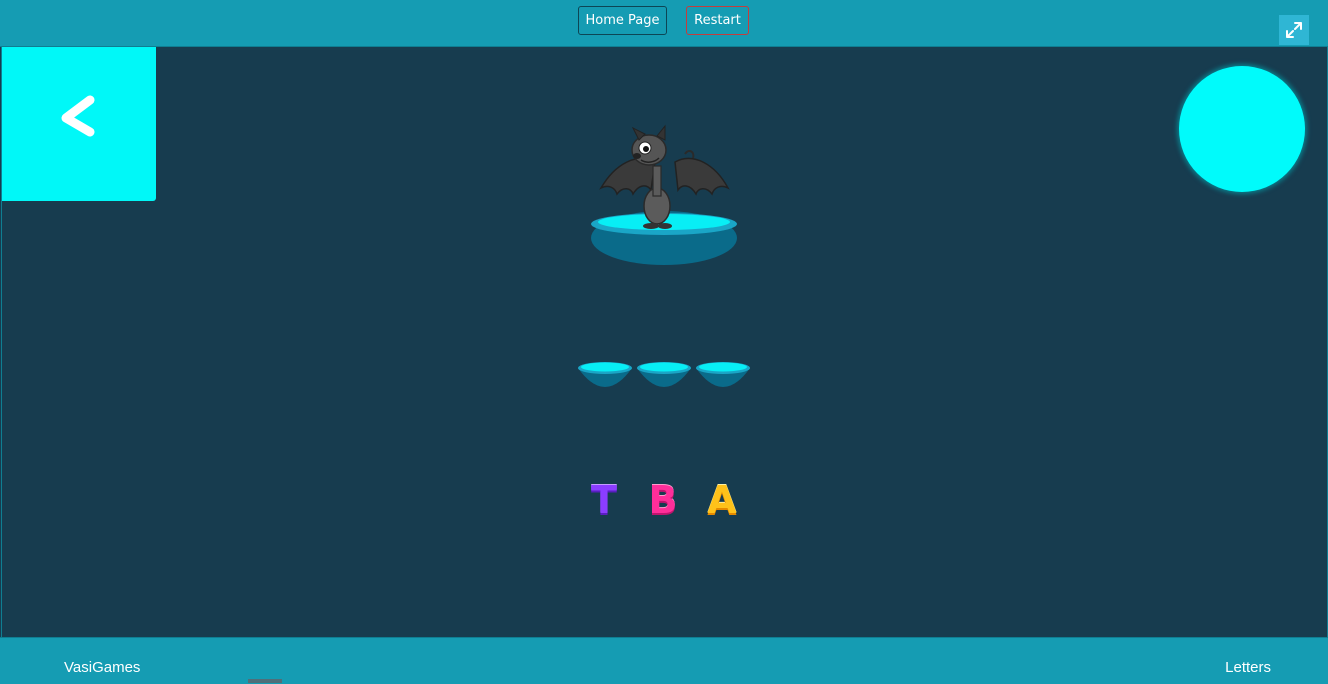 This screenshot has width=1328, height=684. I want to click on bat-picture, so click(665, 197).